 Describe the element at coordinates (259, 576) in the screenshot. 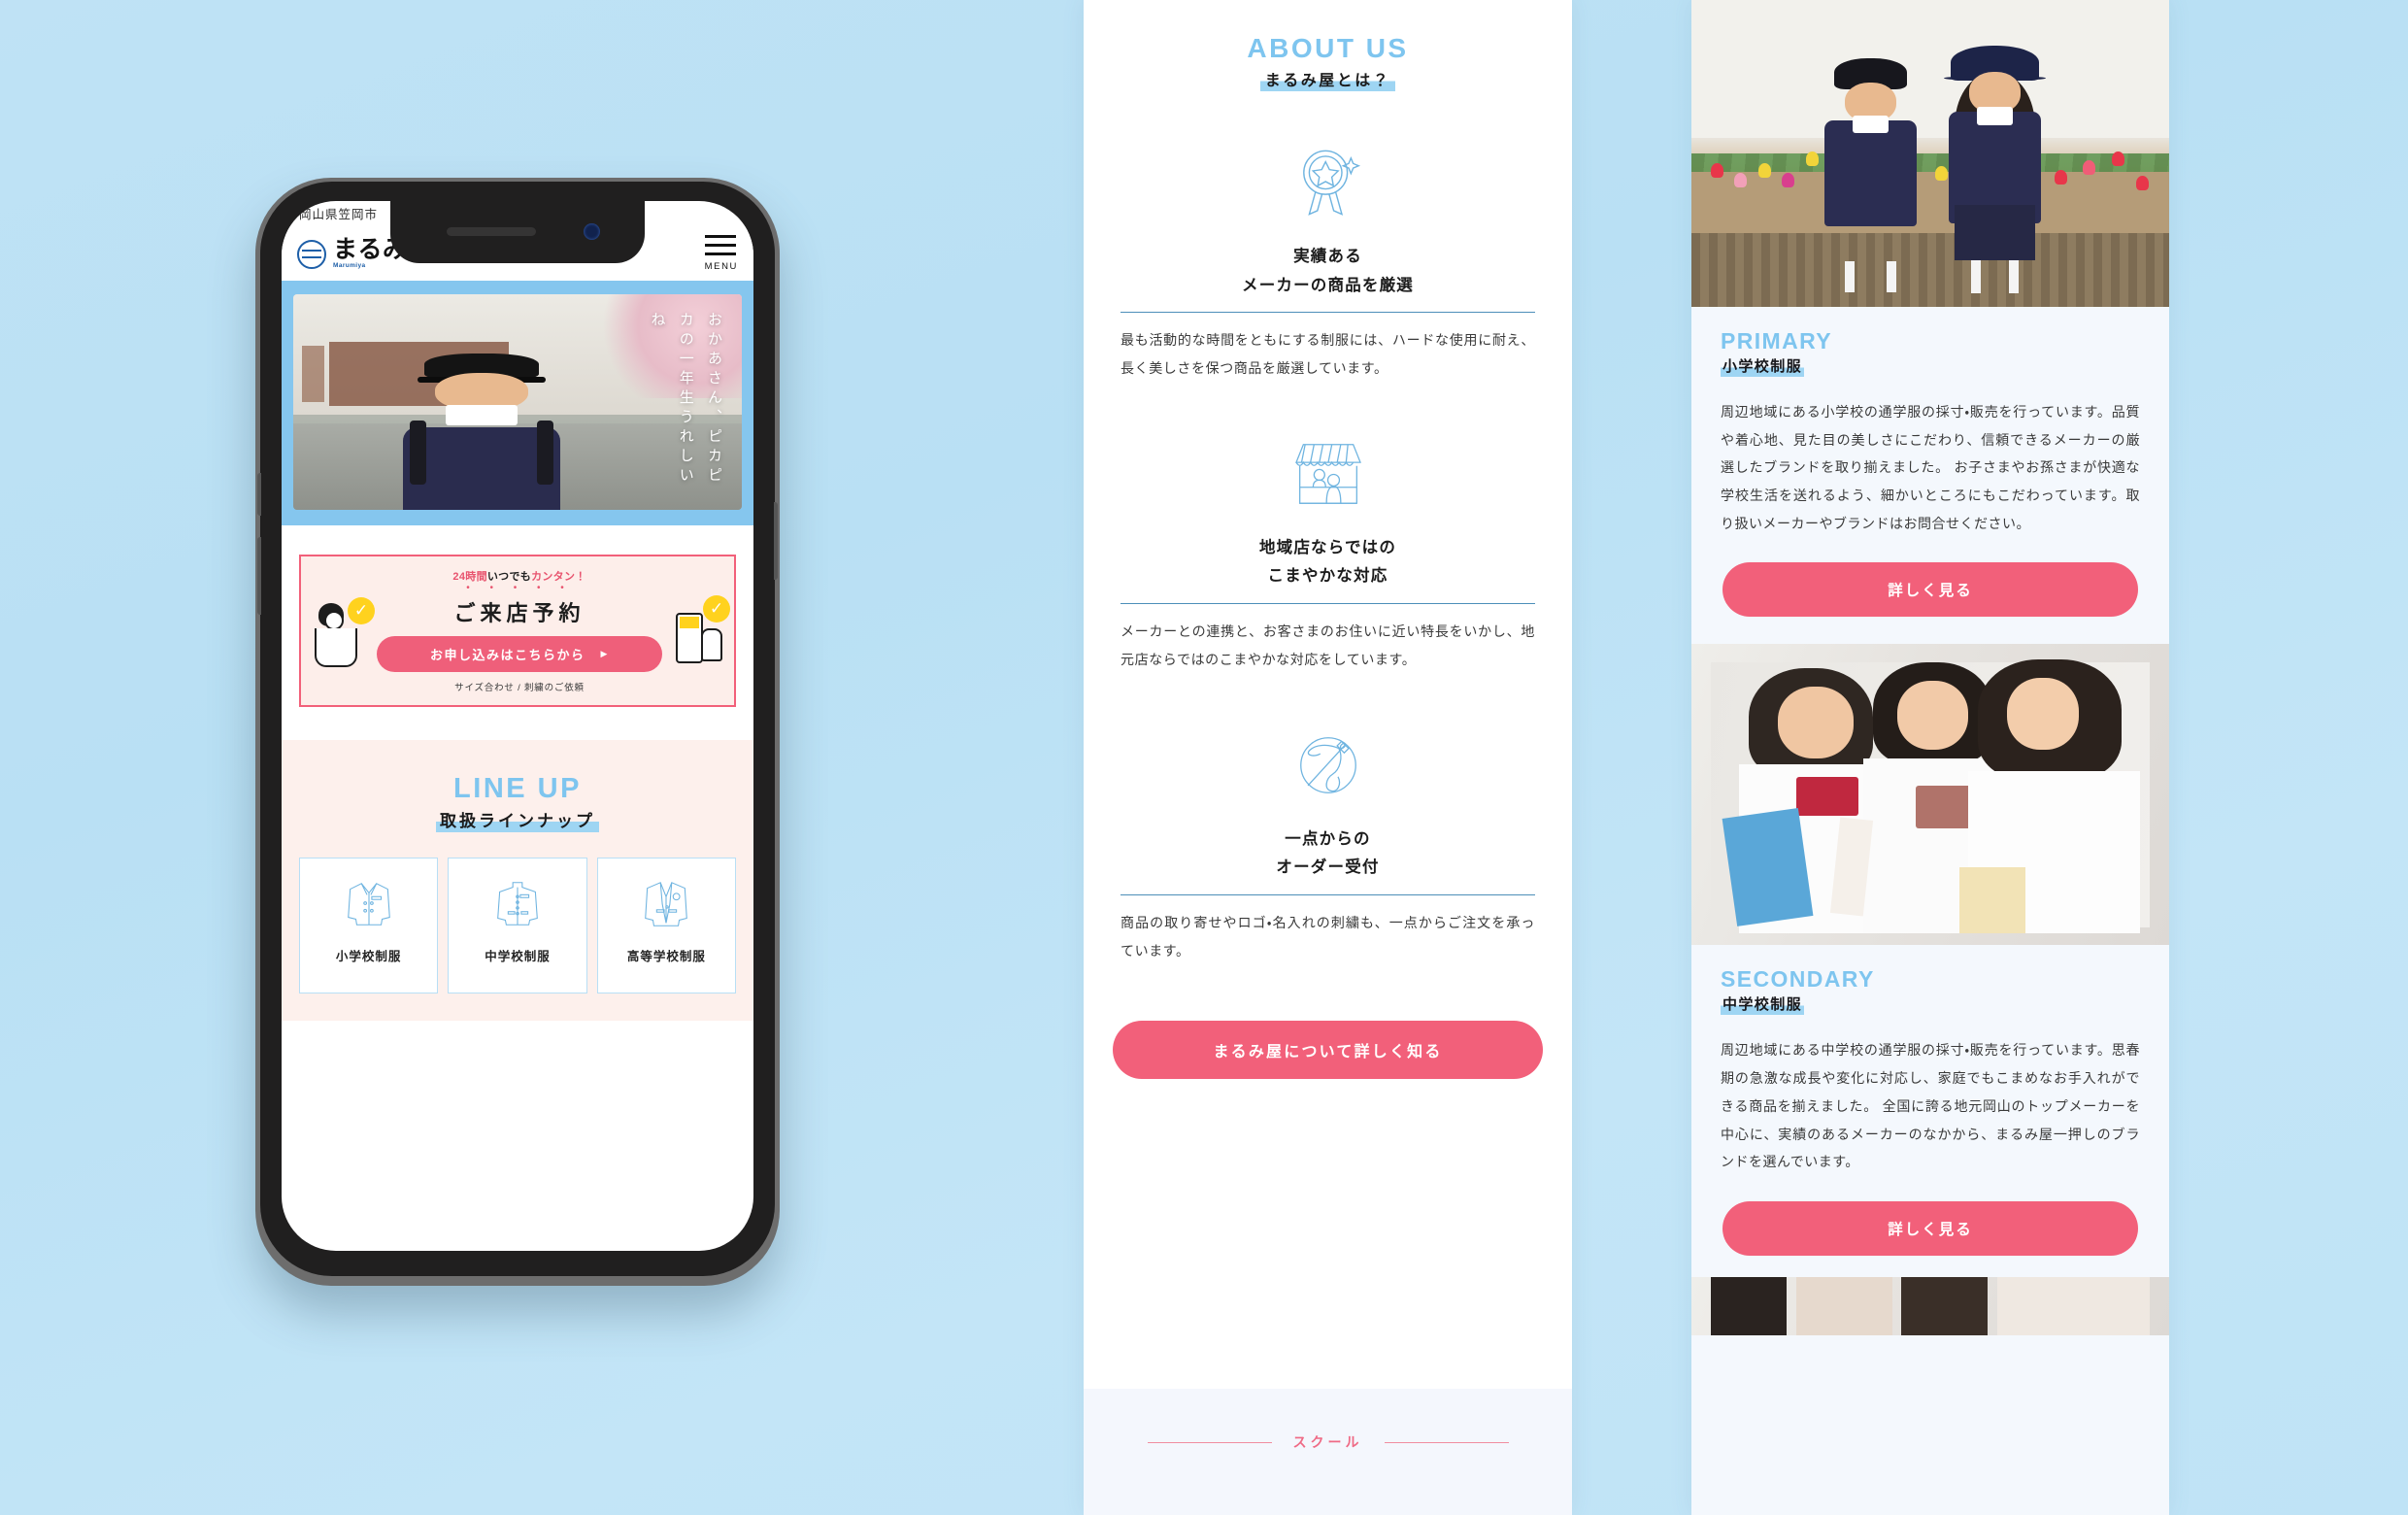

I see `phone-volume-buttons` at that location.